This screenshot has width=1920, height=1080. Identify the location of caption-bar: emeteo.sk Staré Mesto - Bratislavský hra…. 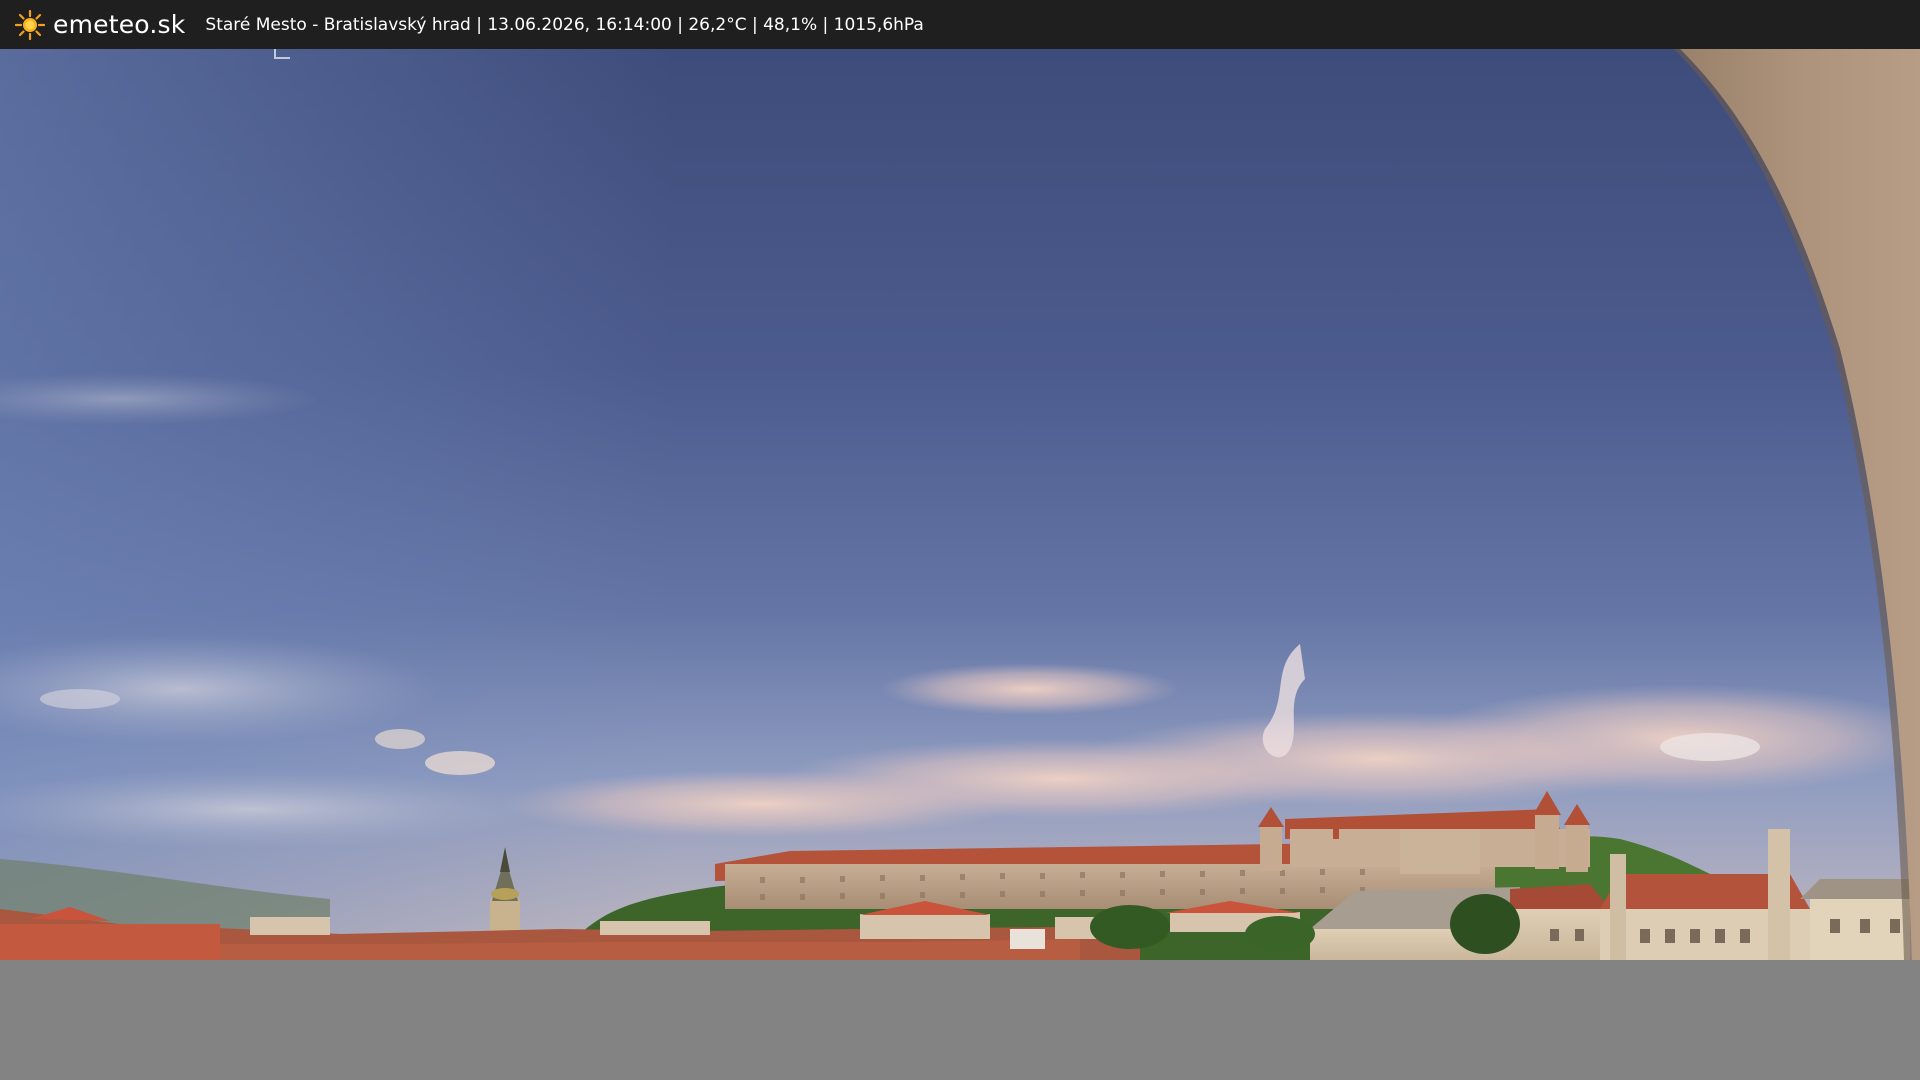
(960, 24).